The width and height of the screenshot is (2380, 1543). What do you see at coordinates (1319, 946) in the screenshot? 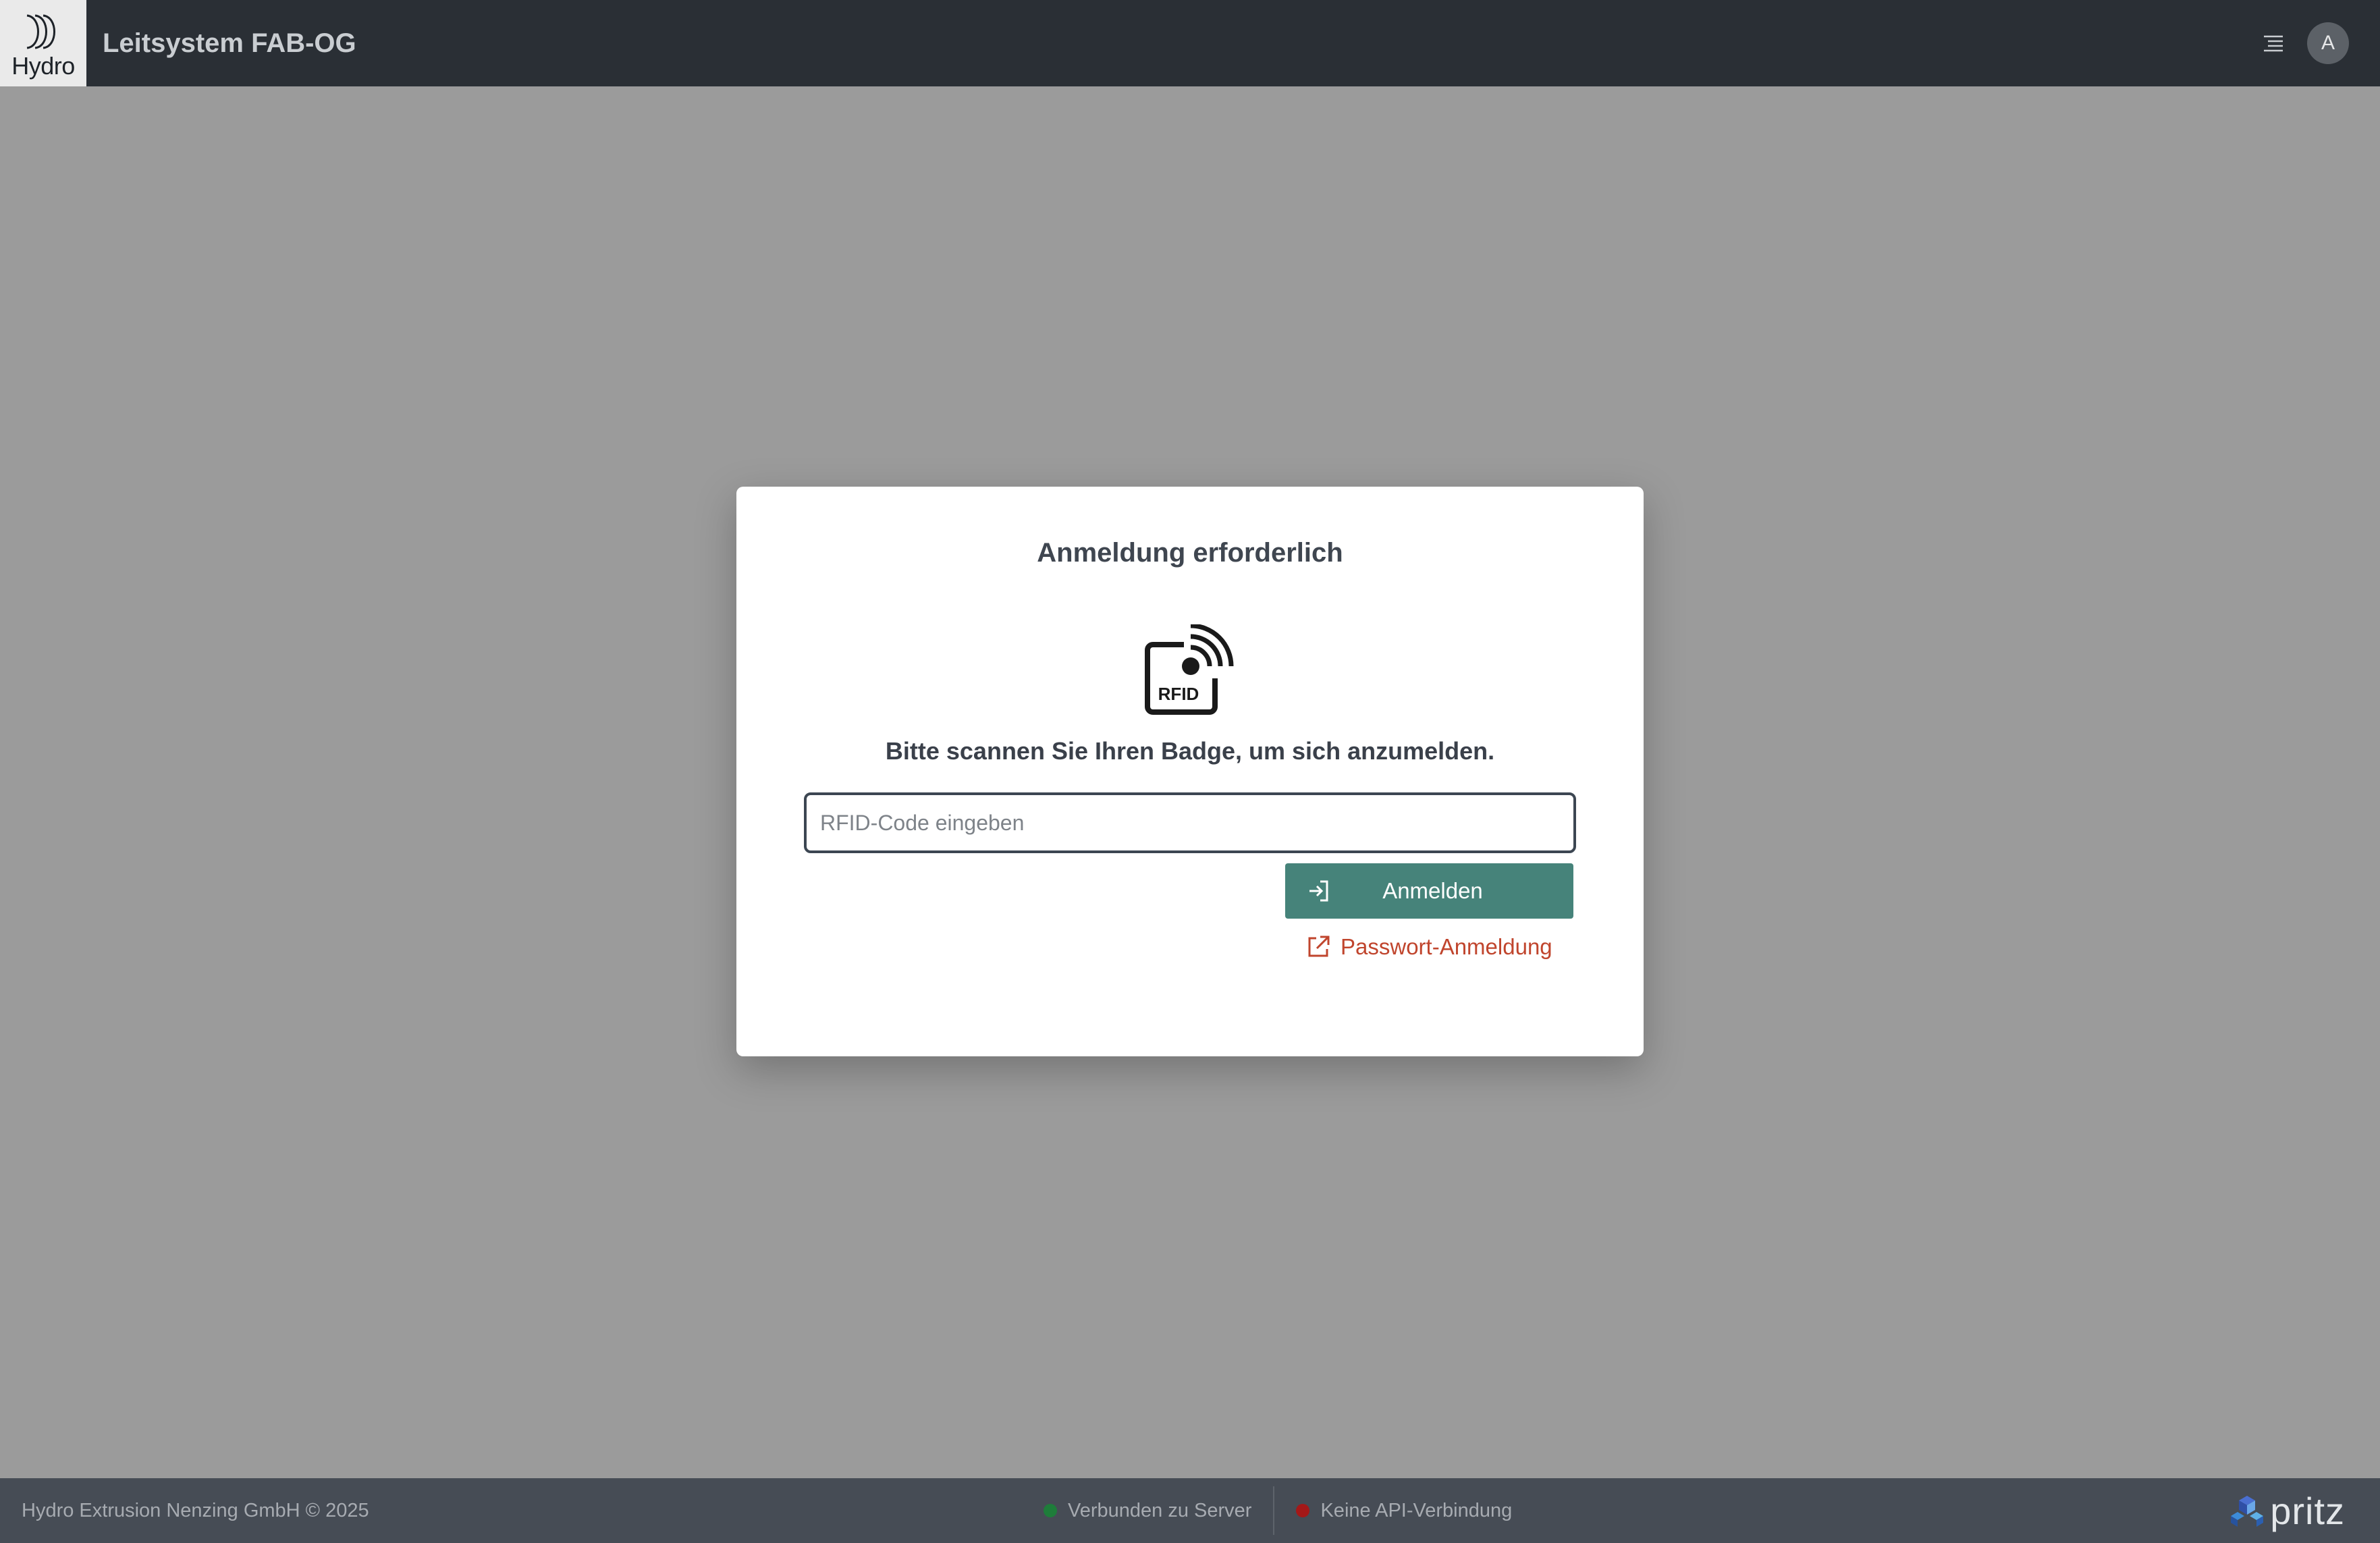
I see `external-link-icon` at bounding box center [1319, 946].